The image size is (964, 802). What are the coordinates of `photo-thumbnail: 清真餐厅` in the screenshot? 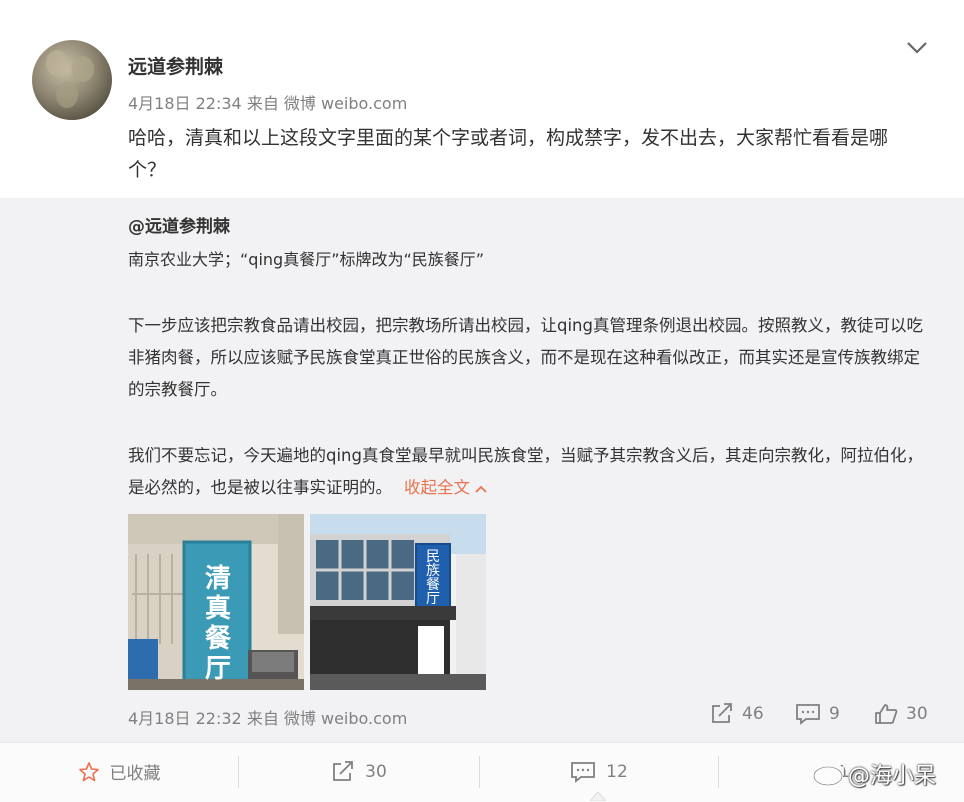 It's located at (216, 602).